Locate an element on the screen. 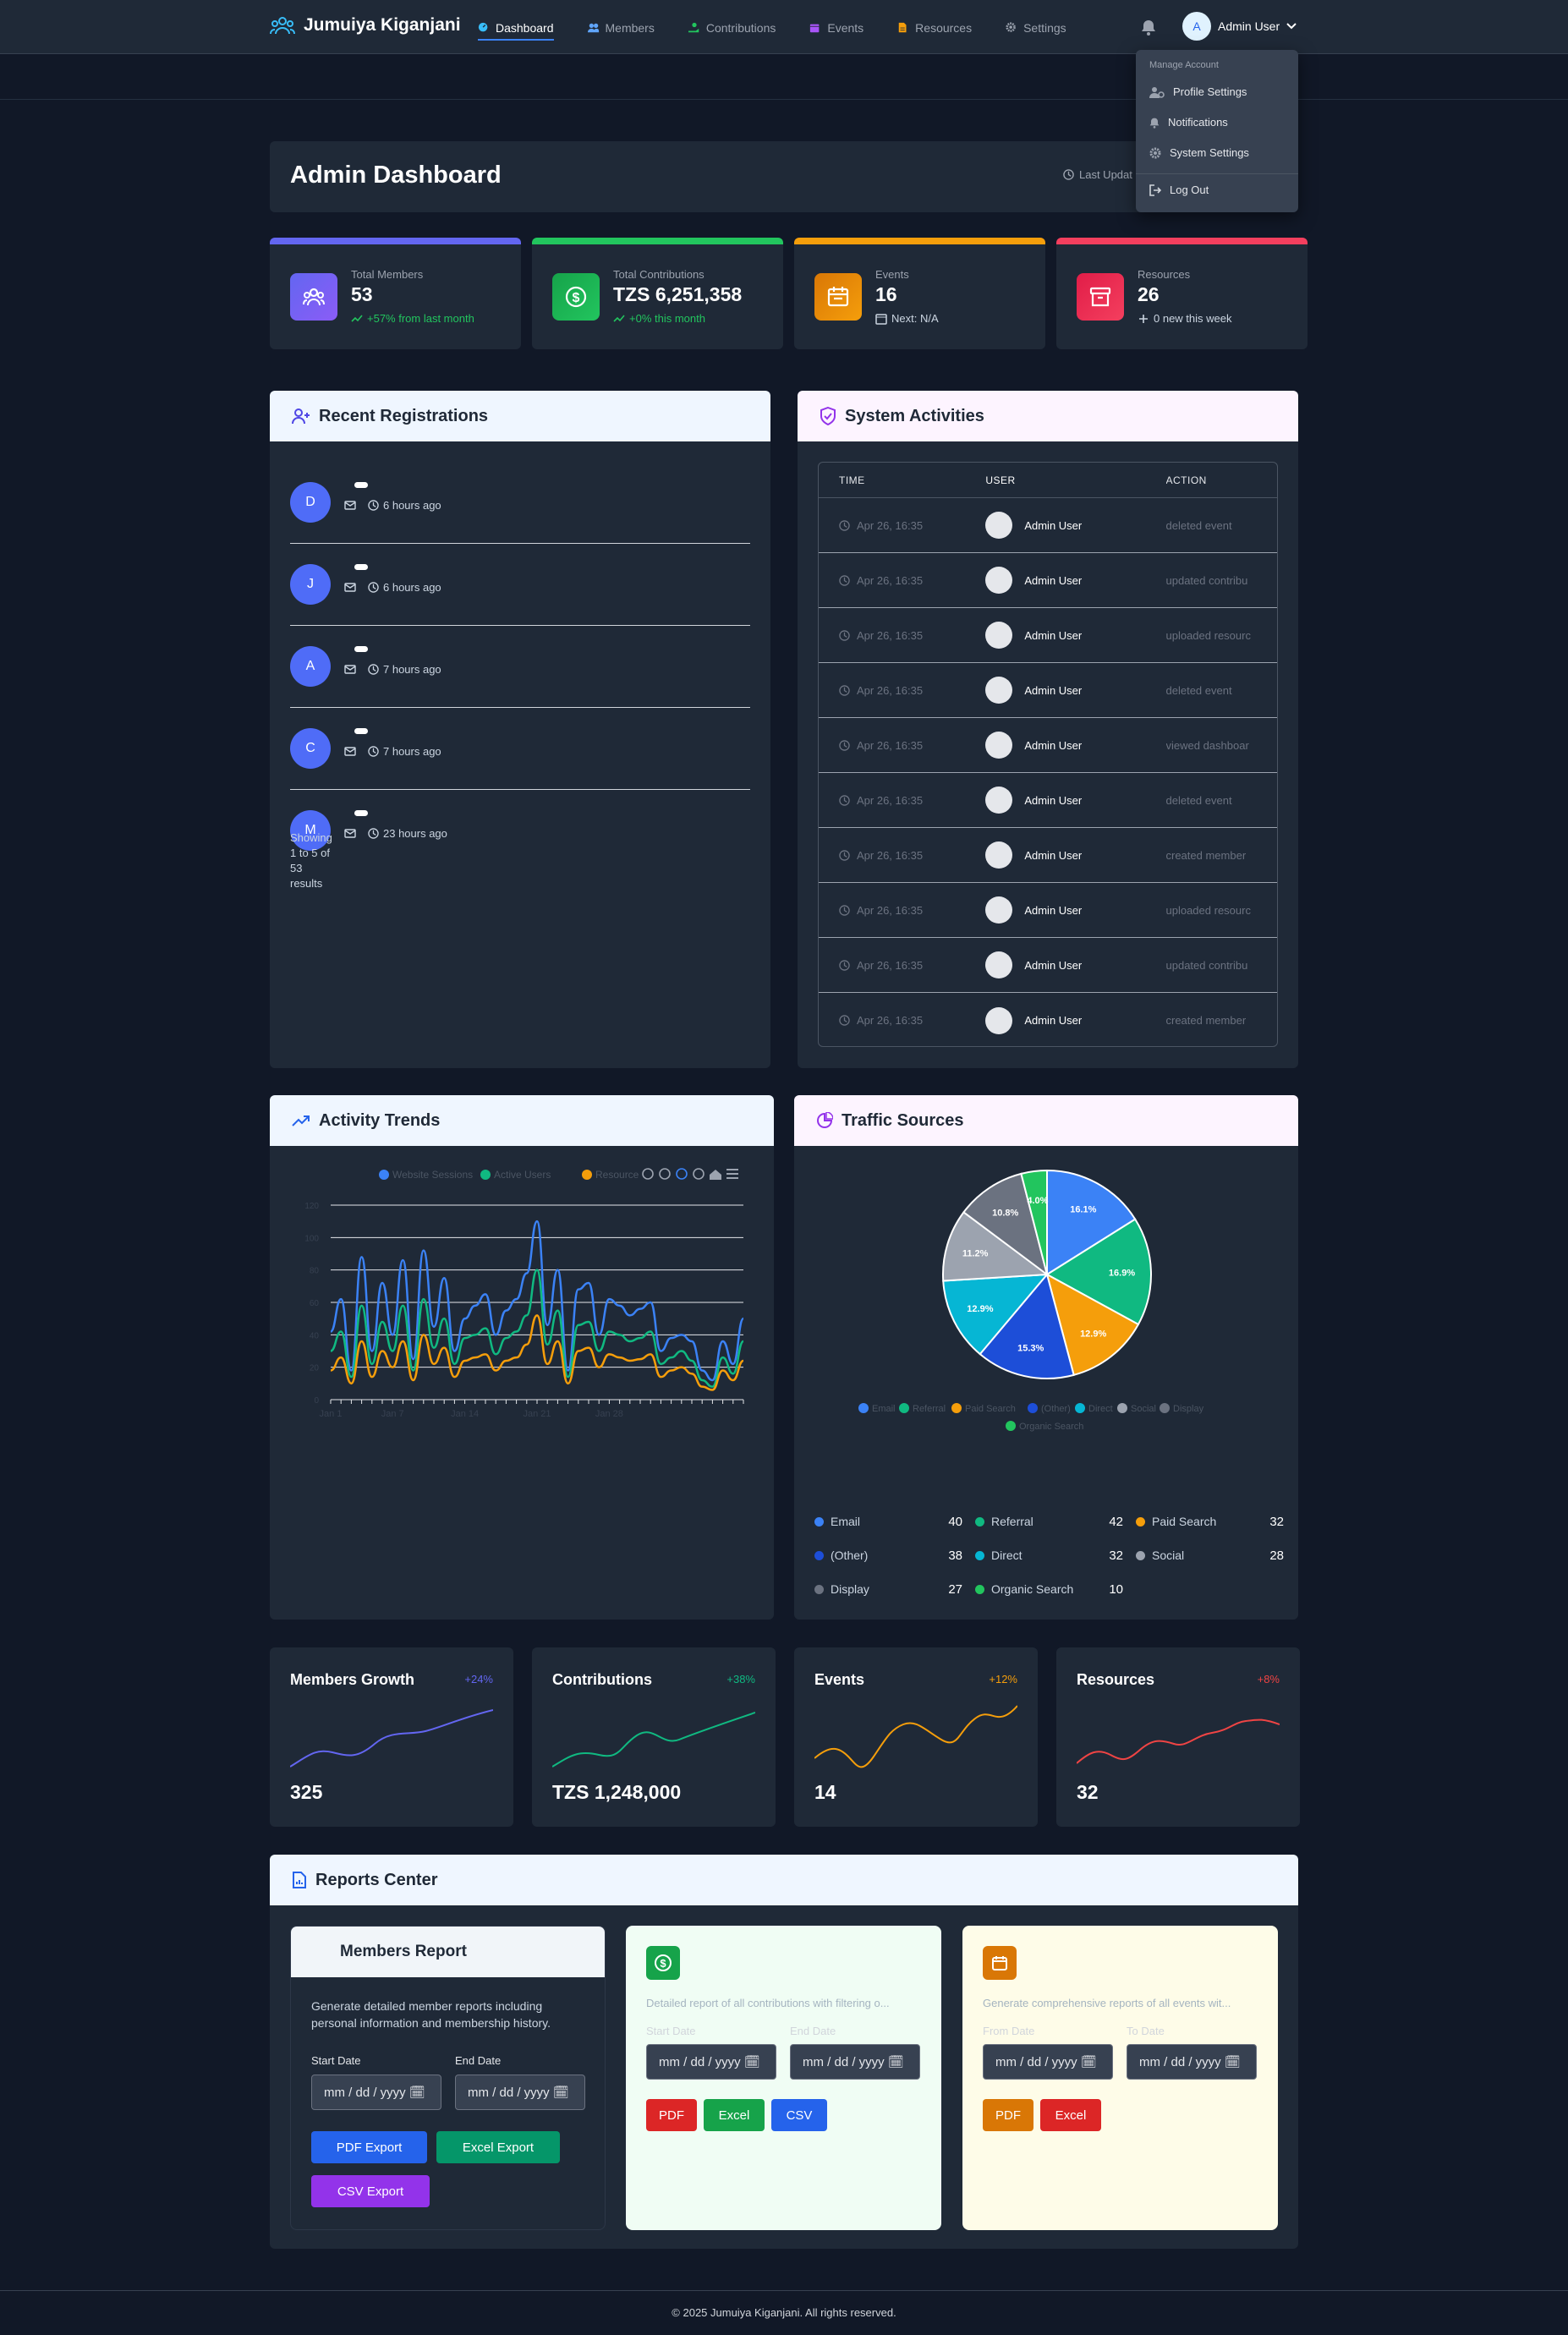  nav-link-events: Events is located at coordinates (836, 28).